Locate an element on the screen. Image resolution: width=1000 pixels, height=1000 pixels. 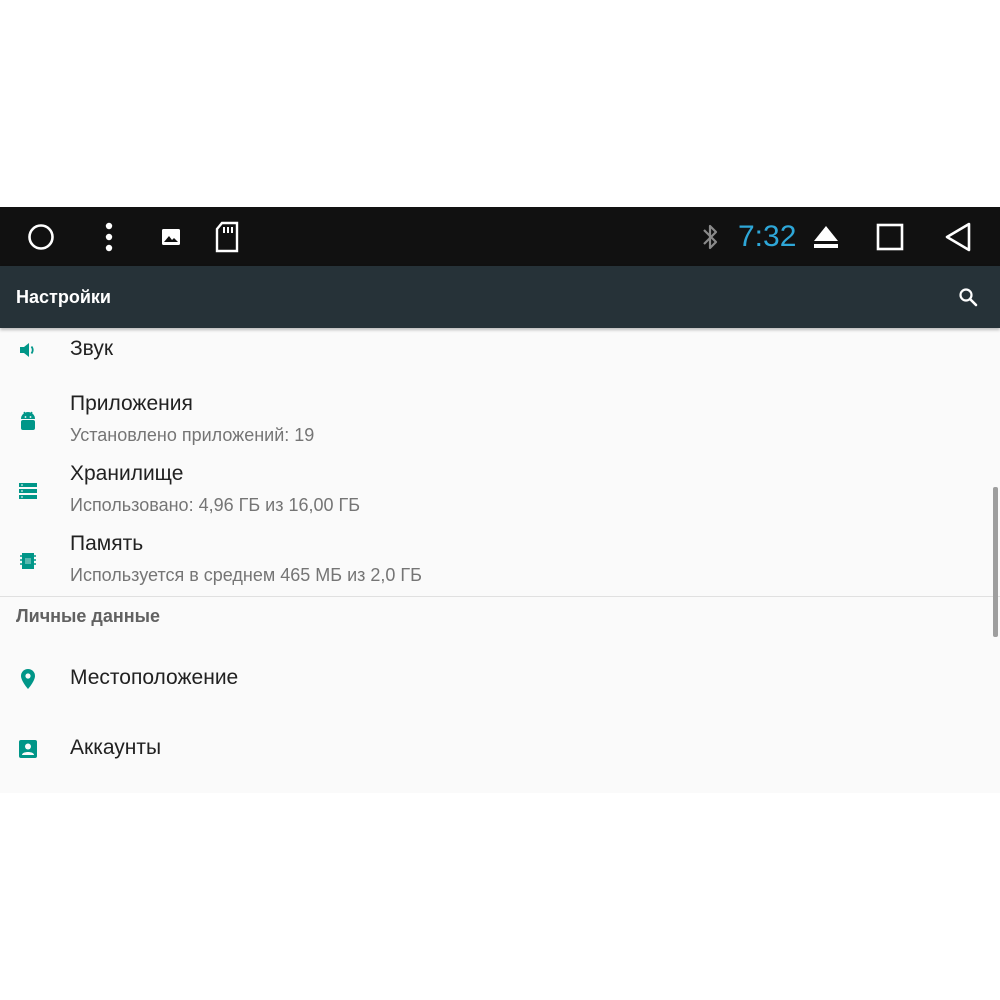
eject-icon is located at coordinates (826, 236).